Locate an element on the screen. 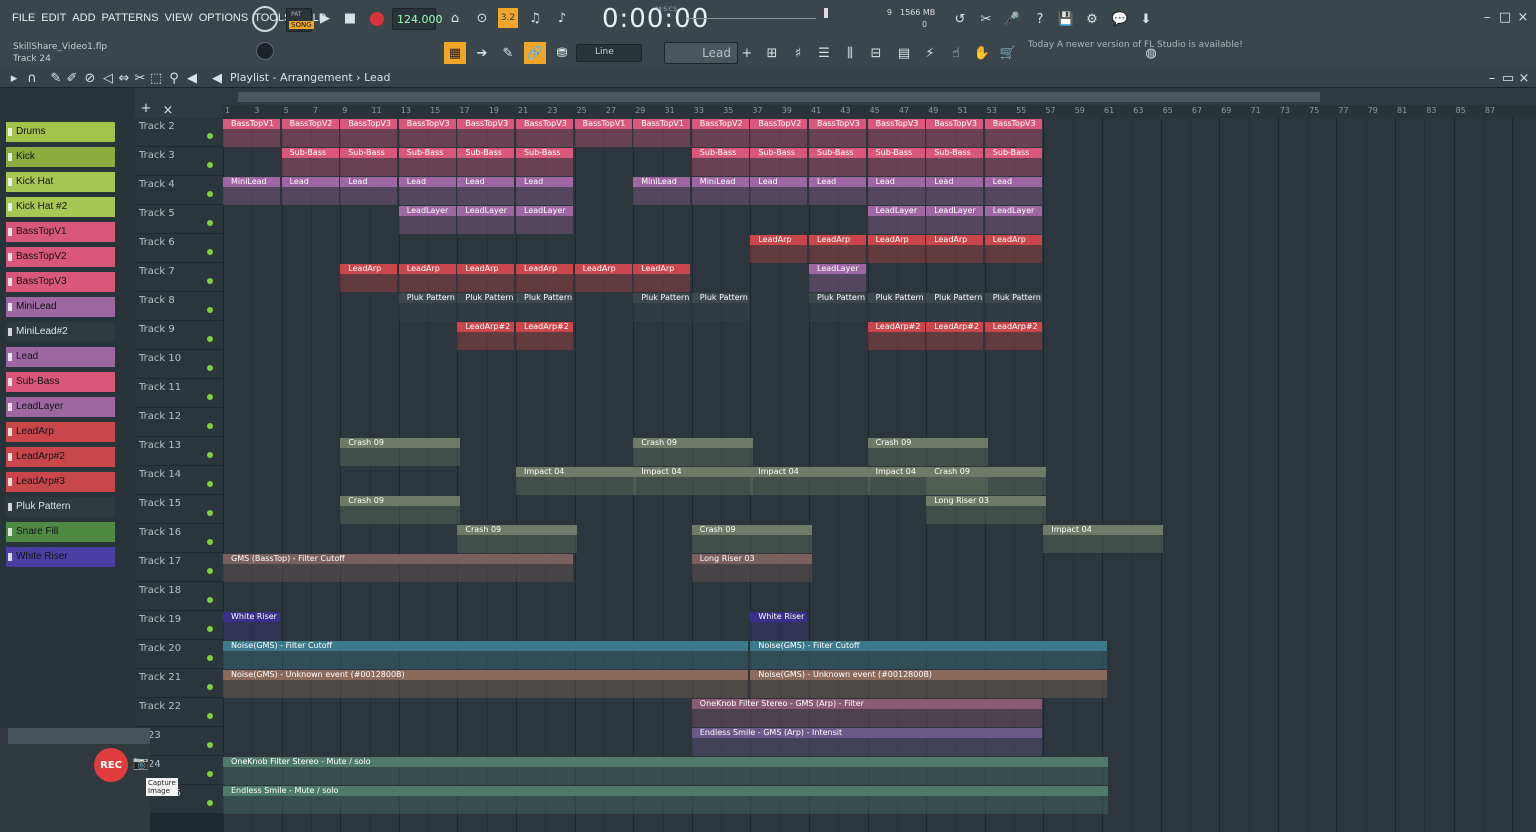 The height and width of the screenshot is (832, 1536). channel-white-riser: White Riser is located at coordinates (60, 557).